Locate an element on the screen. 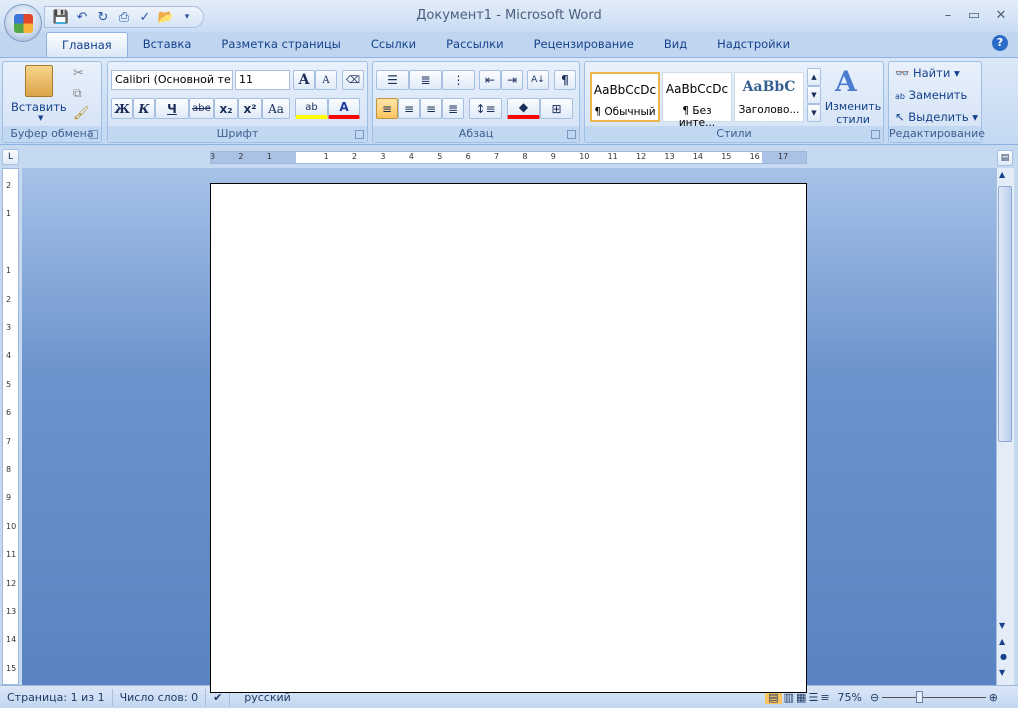  outline-view-icon: ☰ is located at coordinates (813, 697).